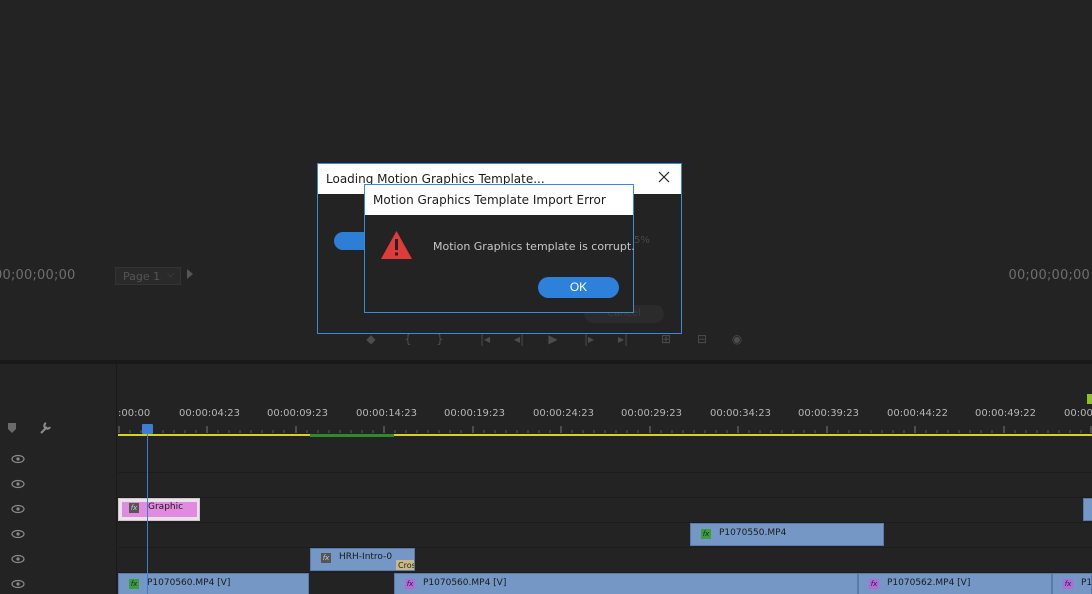 This screenshot has height=594, width=1092. I want to click on track-headers, so click(58, 479).